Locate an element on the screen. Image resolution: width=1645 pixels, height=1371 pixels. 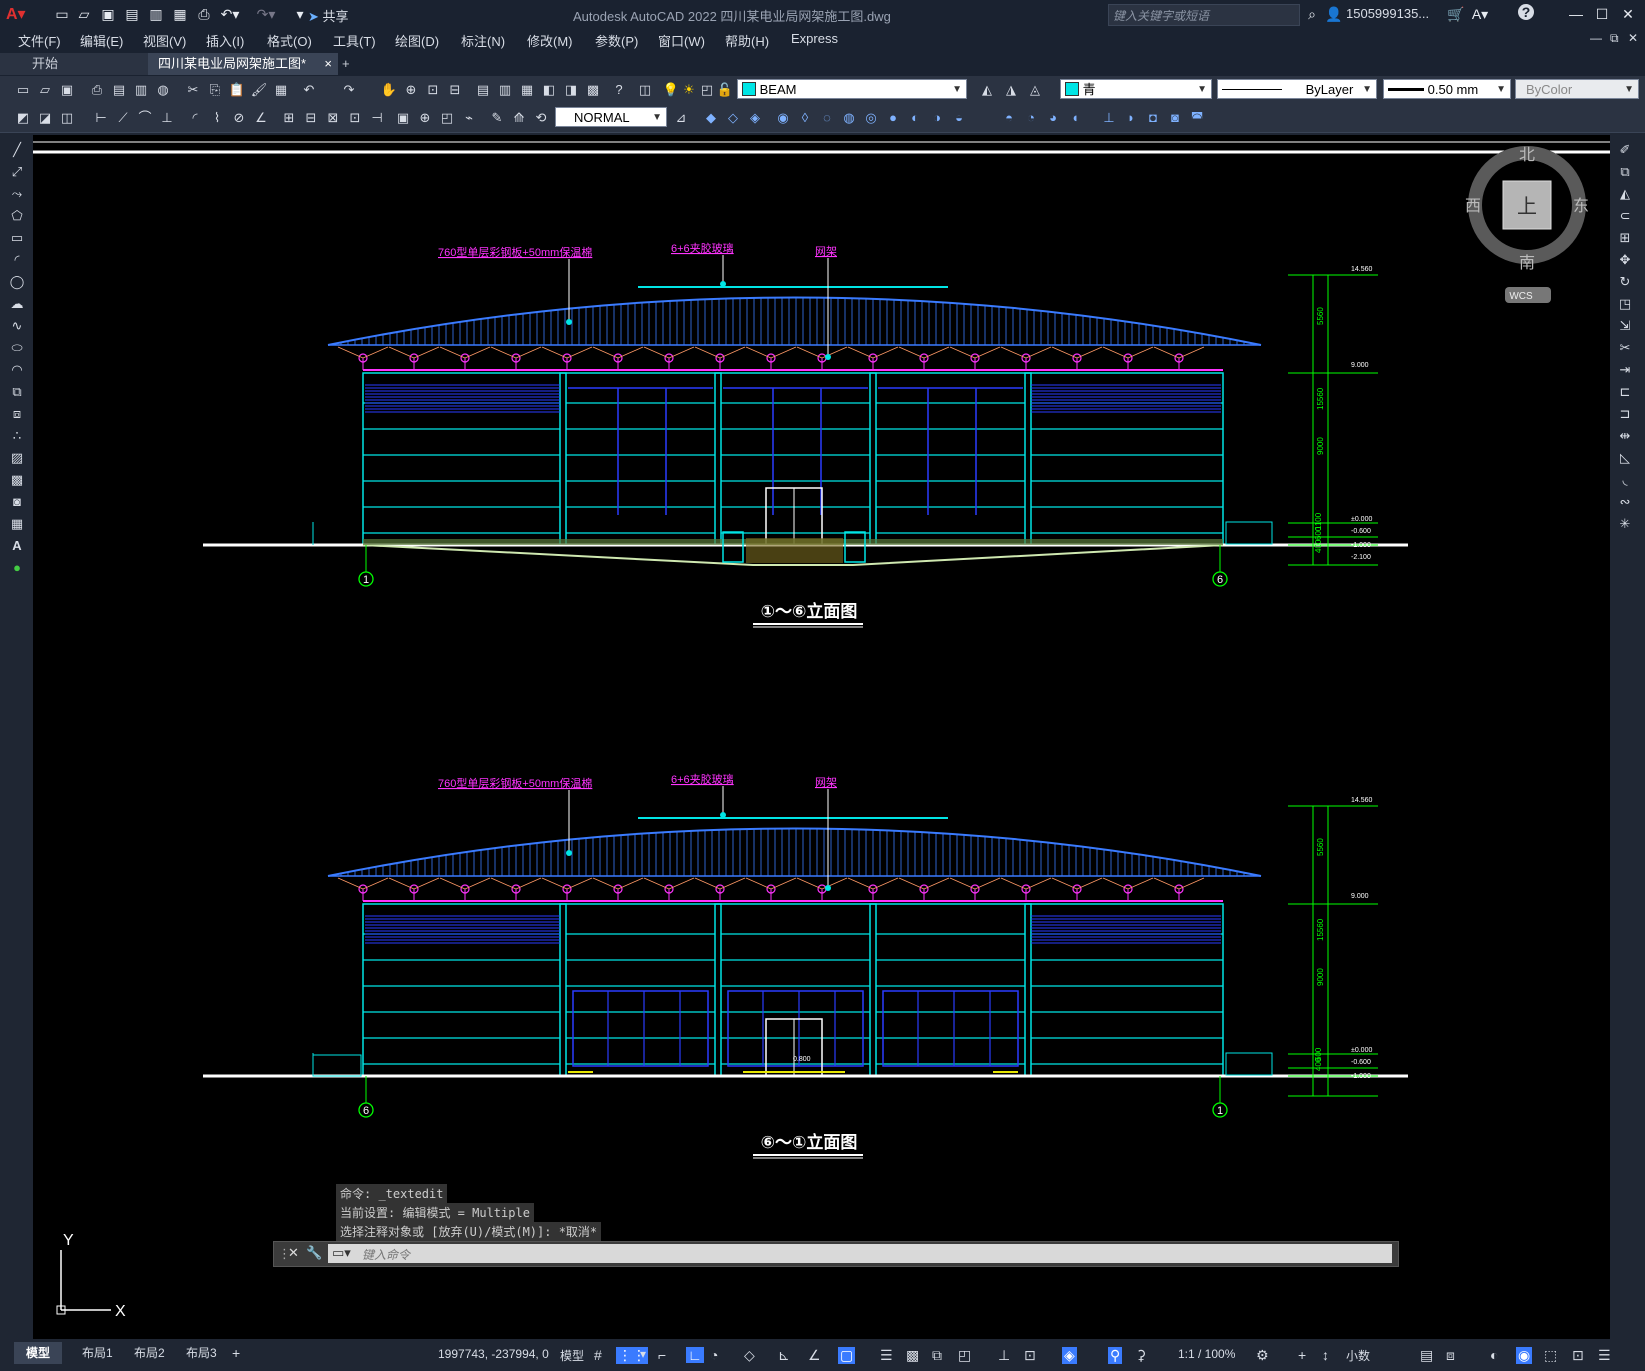
viewcube-south: 南 is located at coordinates (1527, 263).